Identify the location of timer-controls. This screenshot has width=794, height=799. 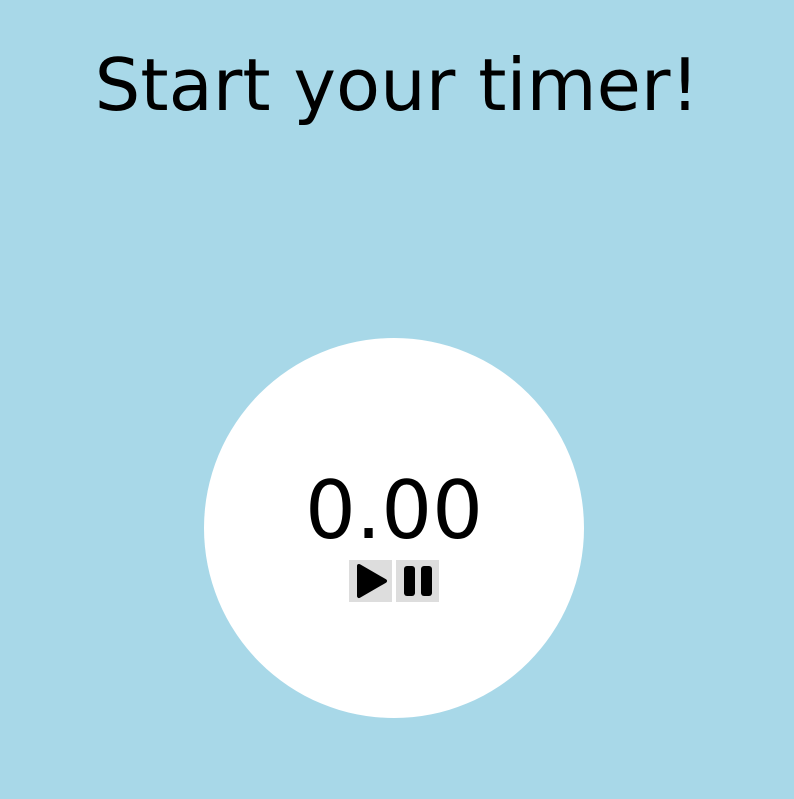
(394, 581).